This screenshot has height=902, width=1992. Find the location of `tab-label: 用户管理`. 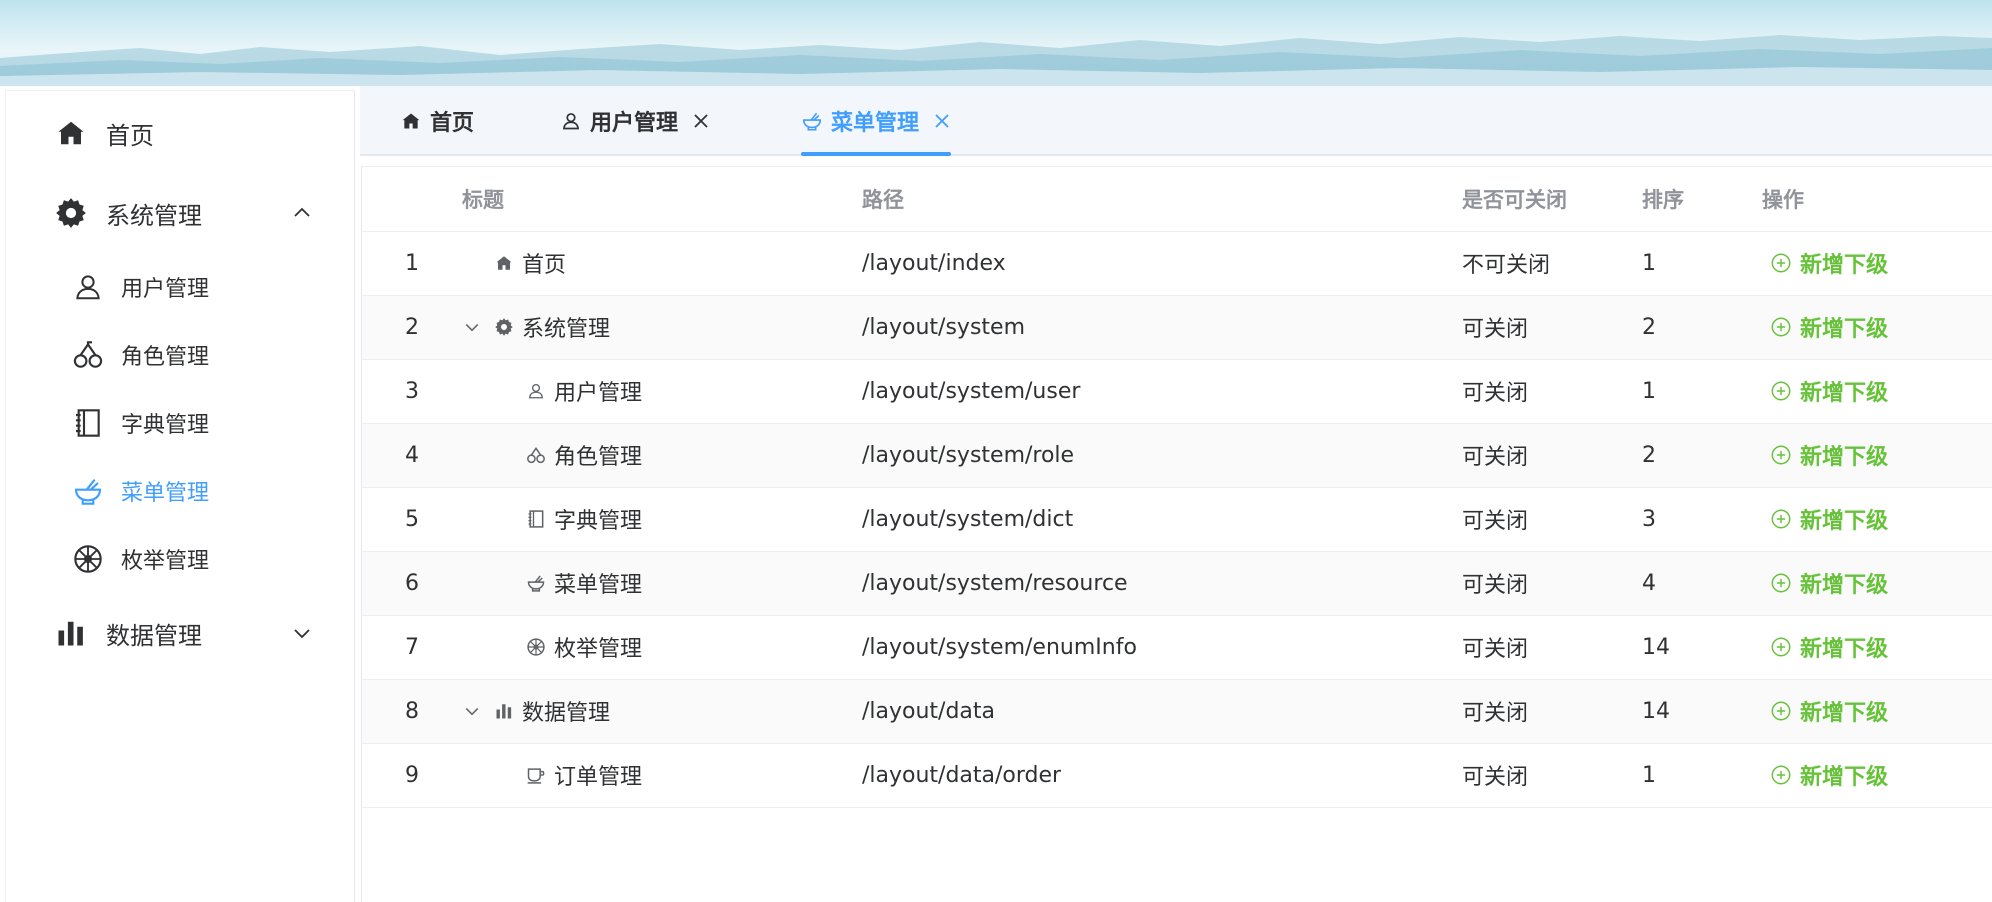

tab-label: 用户管理 is located at coordinates (634, 123).